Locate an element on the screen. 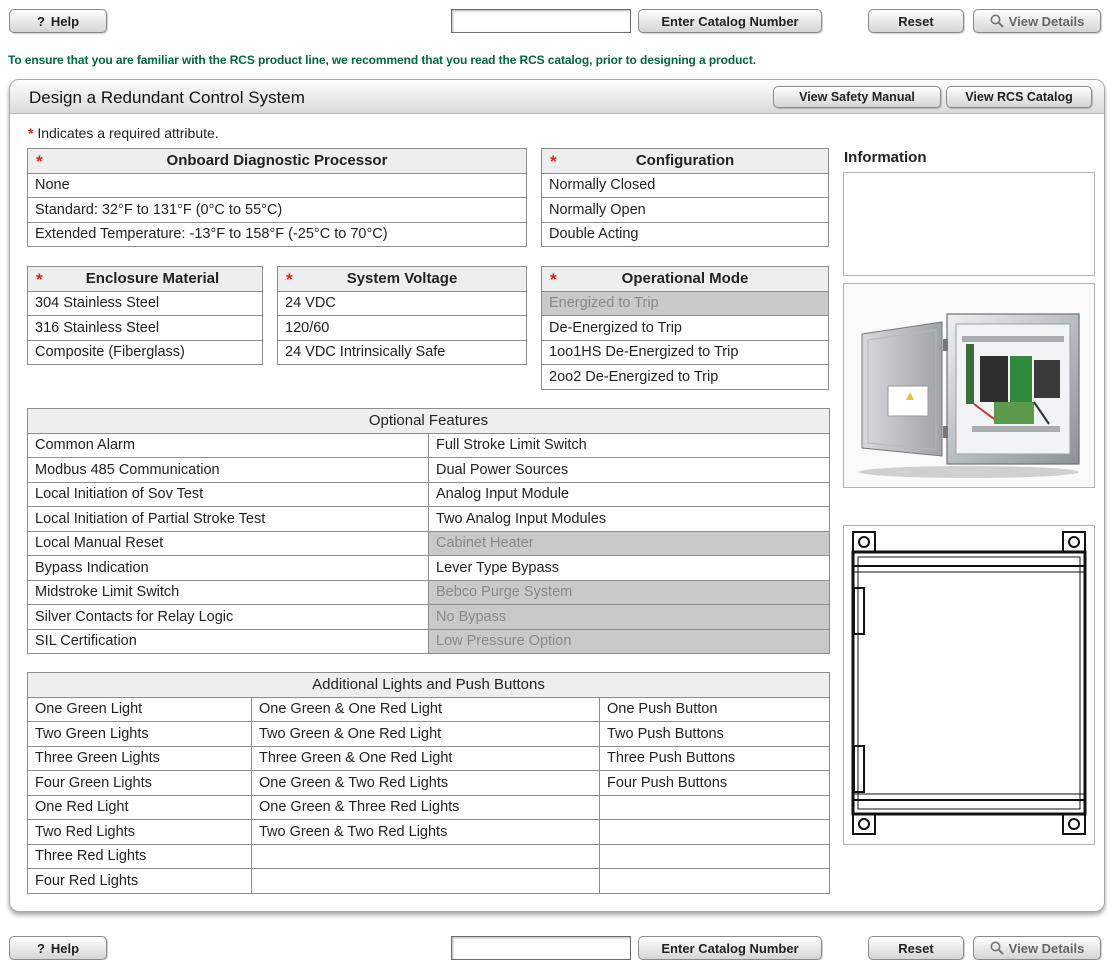 The image size is (1107, 960). enclosure-option: 316 Stainless Steel is located at coordinates (145, 328).